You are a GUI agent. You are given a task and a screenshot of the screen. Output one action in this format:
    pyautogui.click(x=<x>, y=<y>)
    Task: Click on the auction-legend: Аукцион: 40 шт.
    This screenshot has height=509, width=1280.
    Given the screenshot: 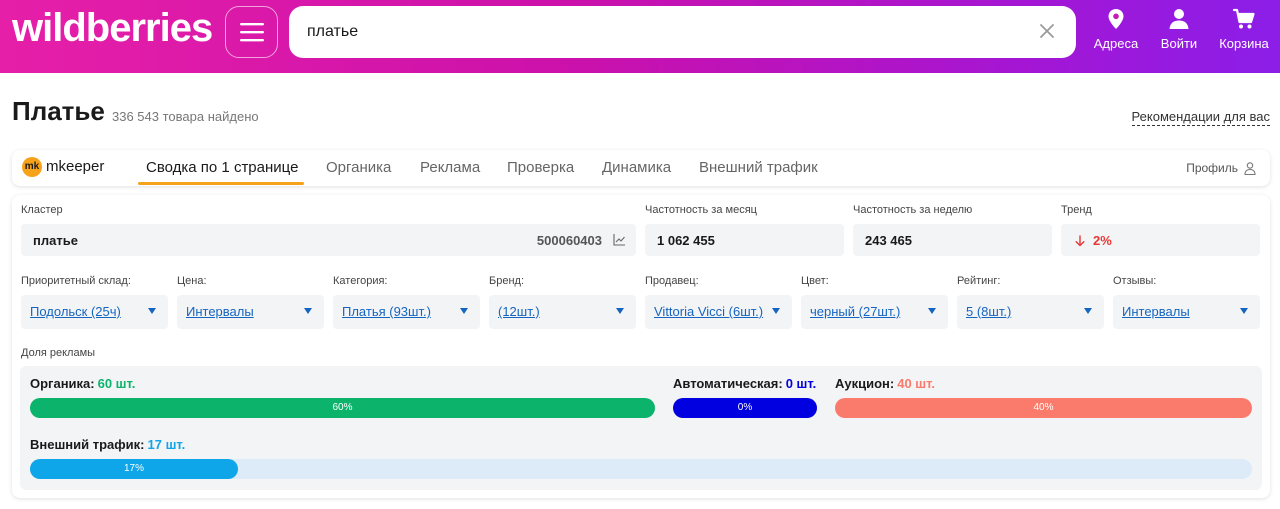 What is the action you would take?
    pyautogui.click(x=885, y=383)
    